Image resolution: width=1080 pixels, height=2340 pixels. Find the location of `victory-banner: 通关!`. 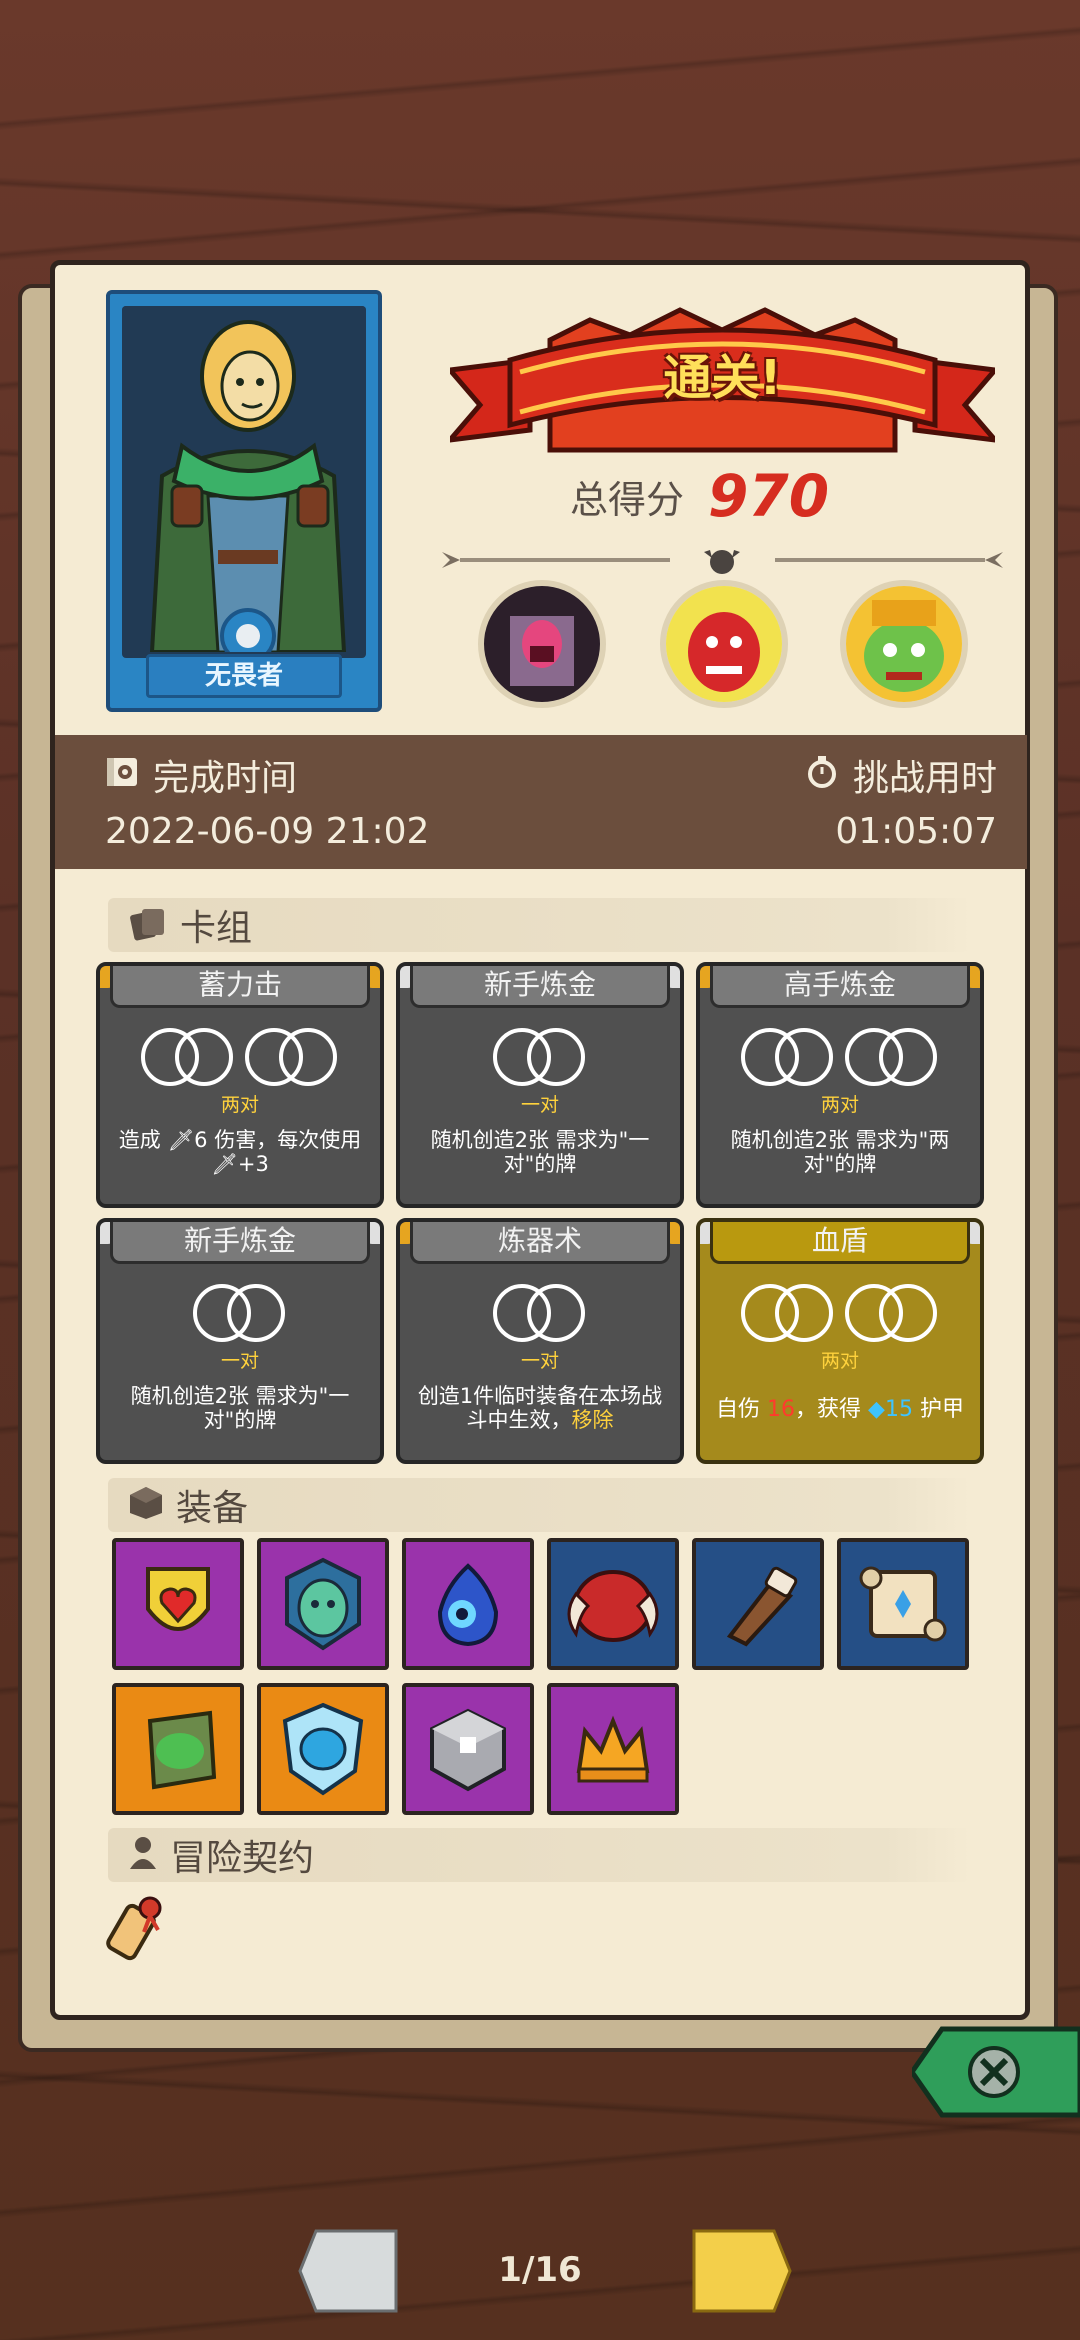

victory-banner: 通关! is located at coordinates (722, 385).